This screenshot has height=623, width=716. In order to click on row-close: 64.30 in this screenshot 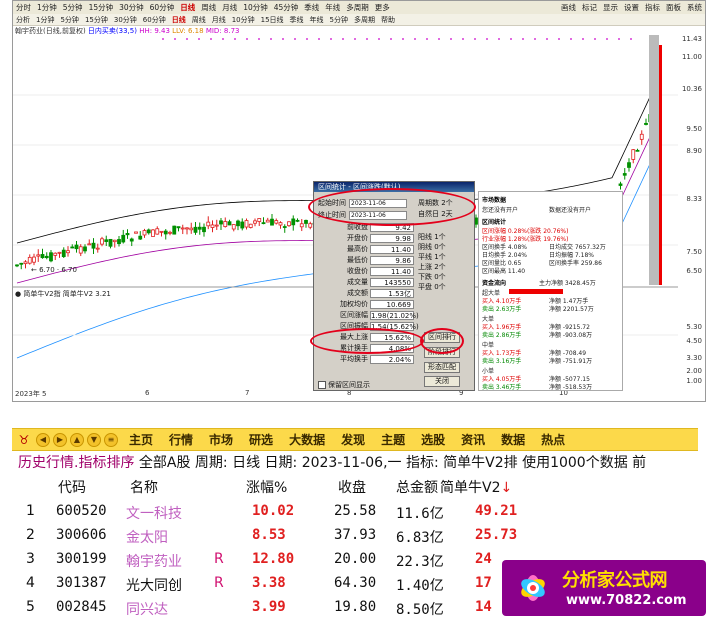, I will do `click(355, 583)`.